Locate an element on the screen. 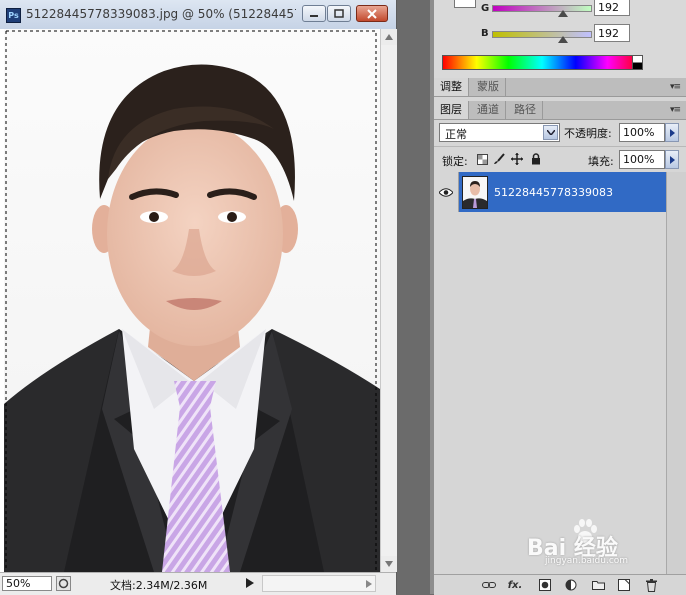 This screenshot has height=595, width=686. tab-adjustments: 调整 is located at coordinates (451, 87).